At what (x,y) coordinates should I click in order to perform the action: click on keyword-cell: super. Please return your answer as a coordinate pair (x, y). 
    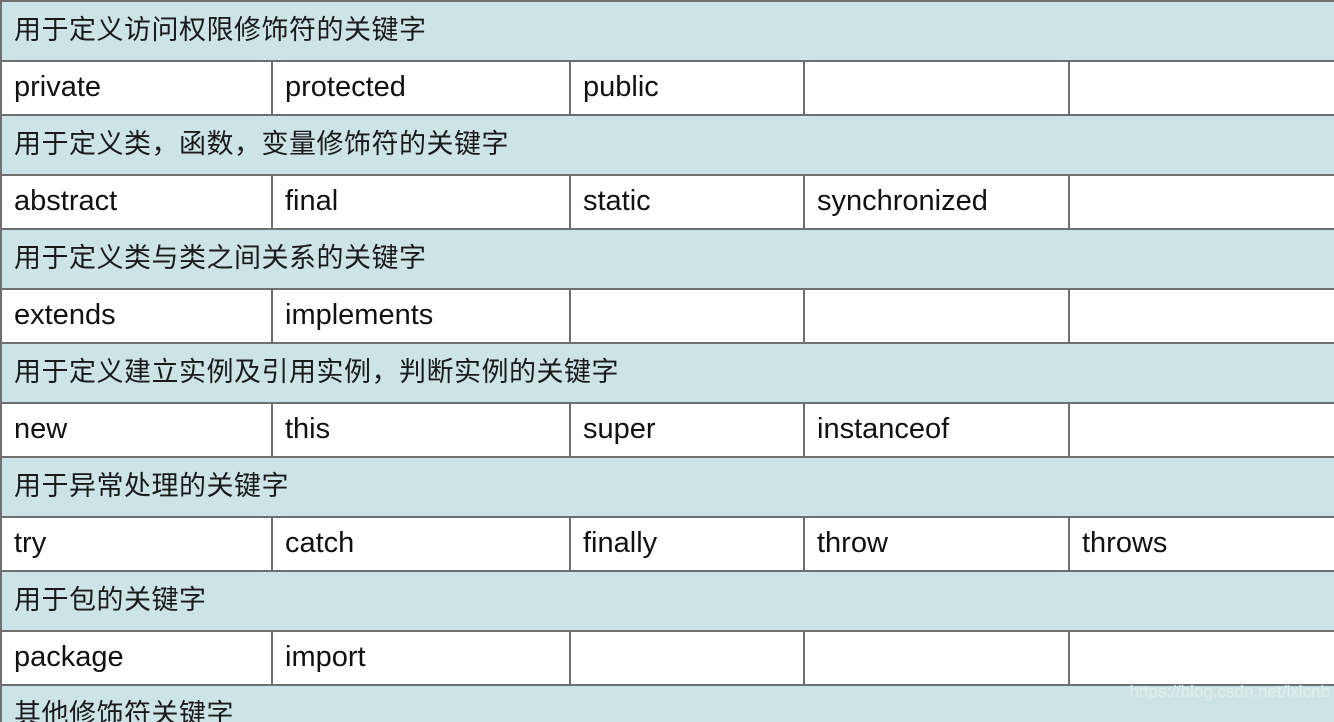
    Looking at the image, I should click on (687, 430).